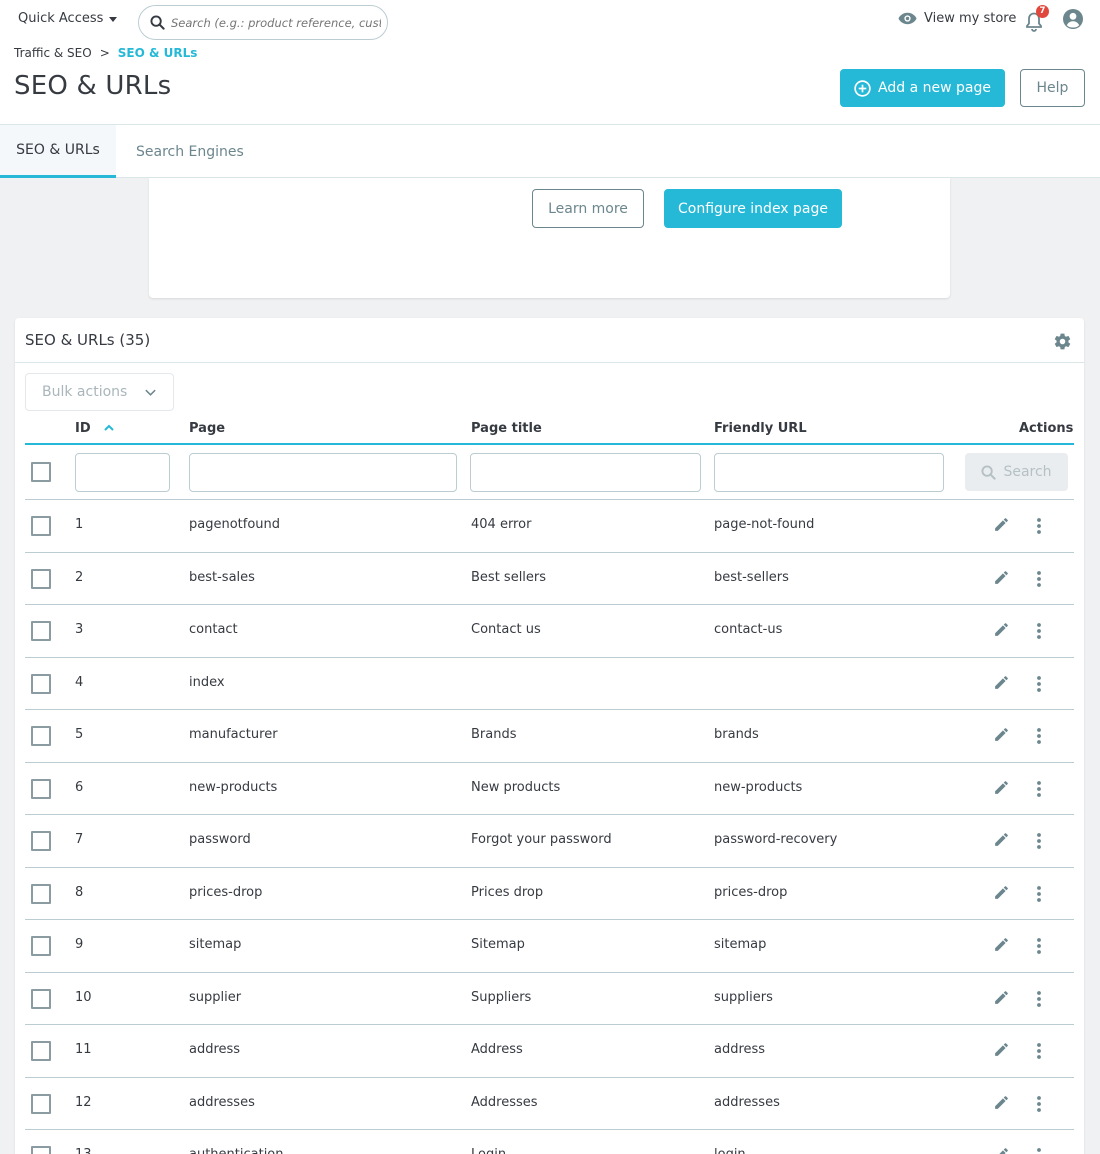  Describe the element at coordinates (41, 472) in the screenshot. I see `select-all-checkbox` at that location.